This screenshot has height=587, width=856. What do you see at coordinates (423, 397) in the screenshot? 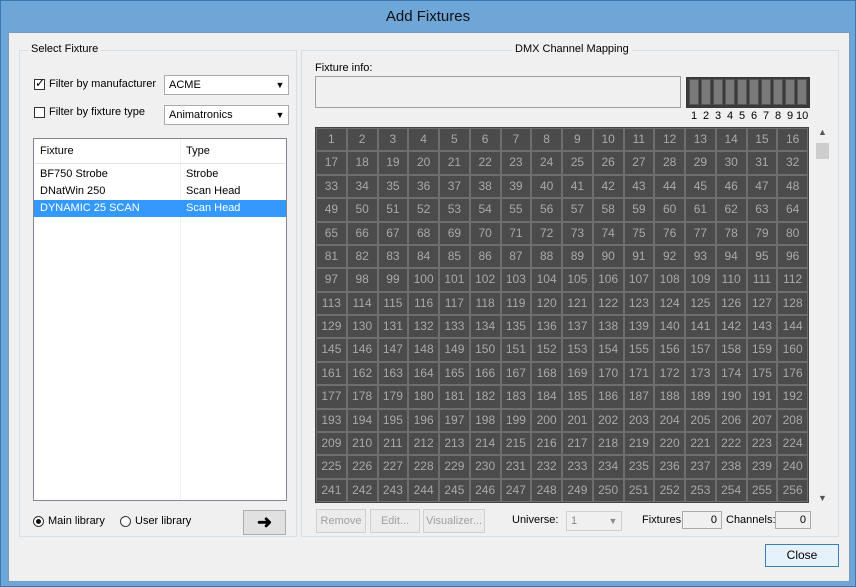
I see `dmx-channel-cell: 180` at bounding box center [423, 397].